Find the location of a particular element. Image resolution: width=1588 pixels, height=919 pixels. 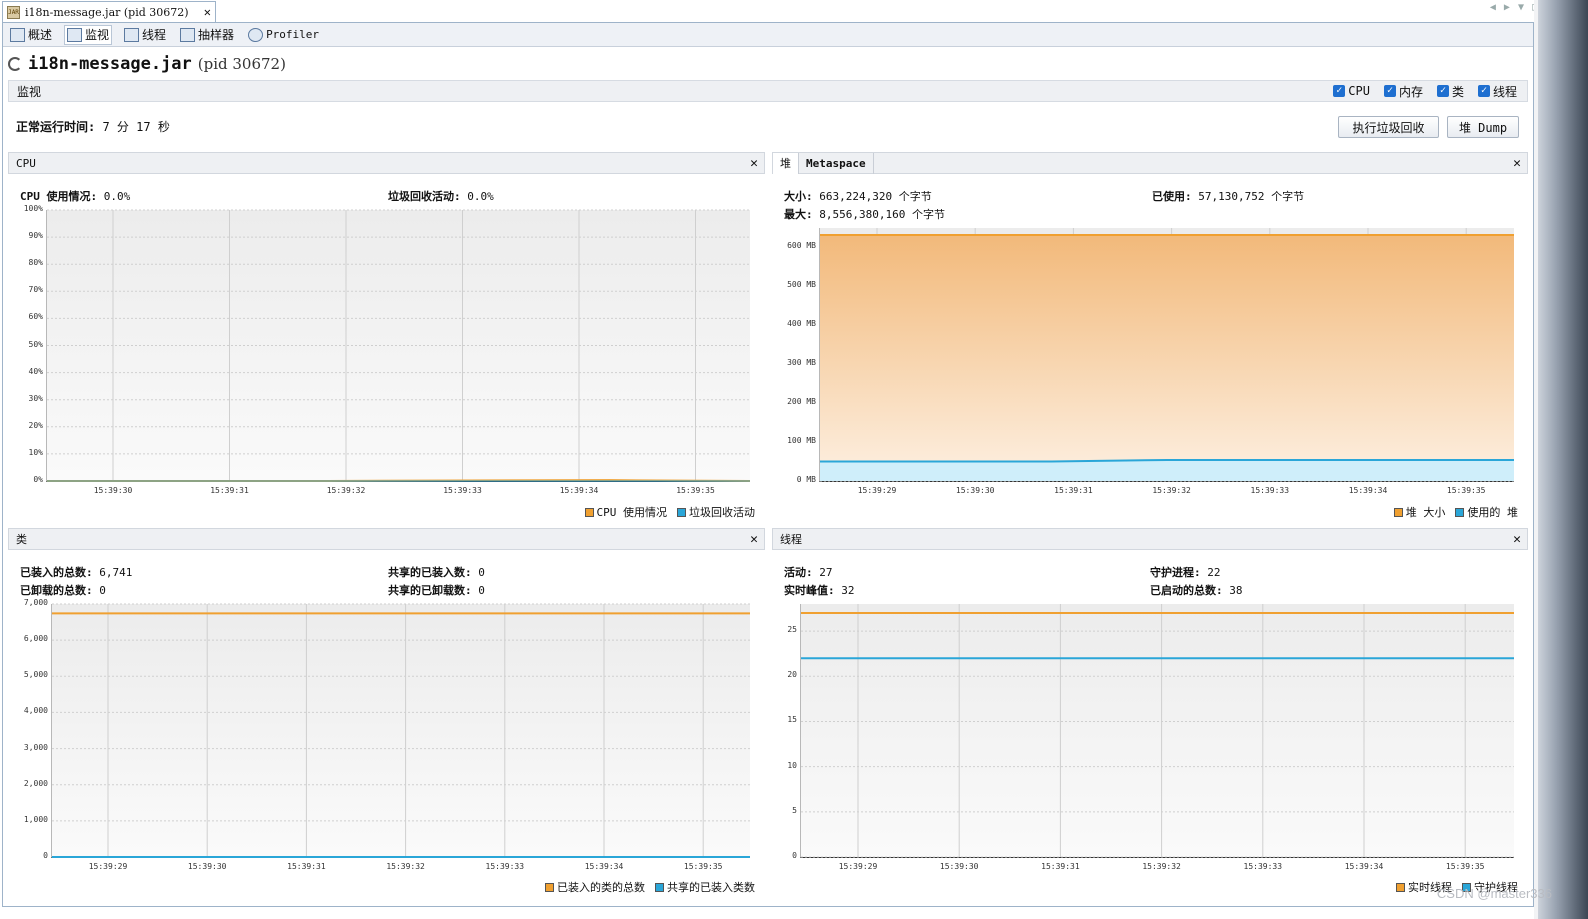

y-tick-label: 3,000 is located at coordinates (35, 747).